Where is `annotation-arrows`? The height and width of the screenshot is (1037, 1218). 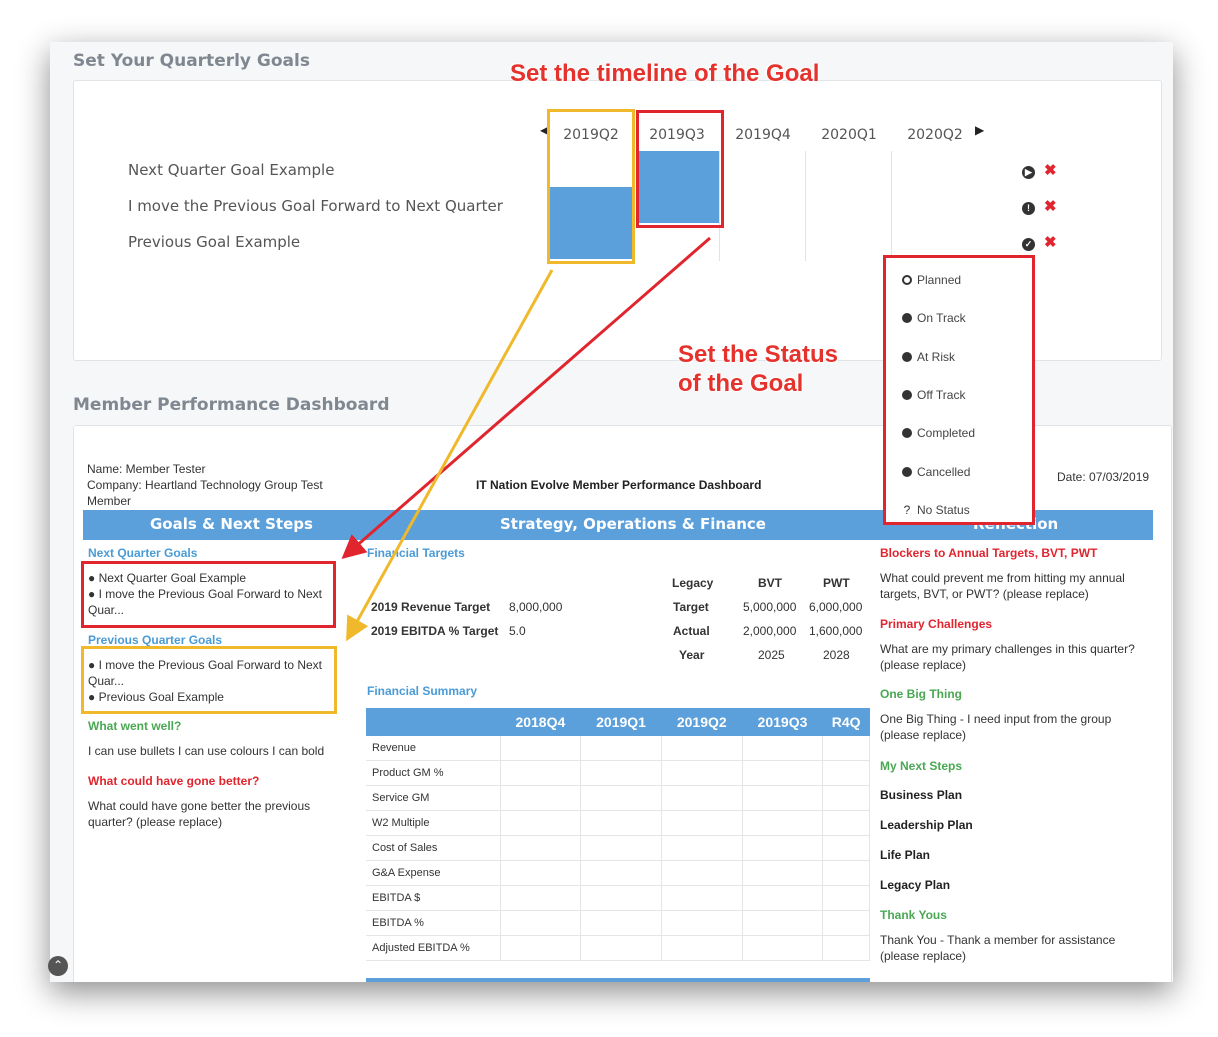 annotation-arrows is located at coordinates (526, 439).